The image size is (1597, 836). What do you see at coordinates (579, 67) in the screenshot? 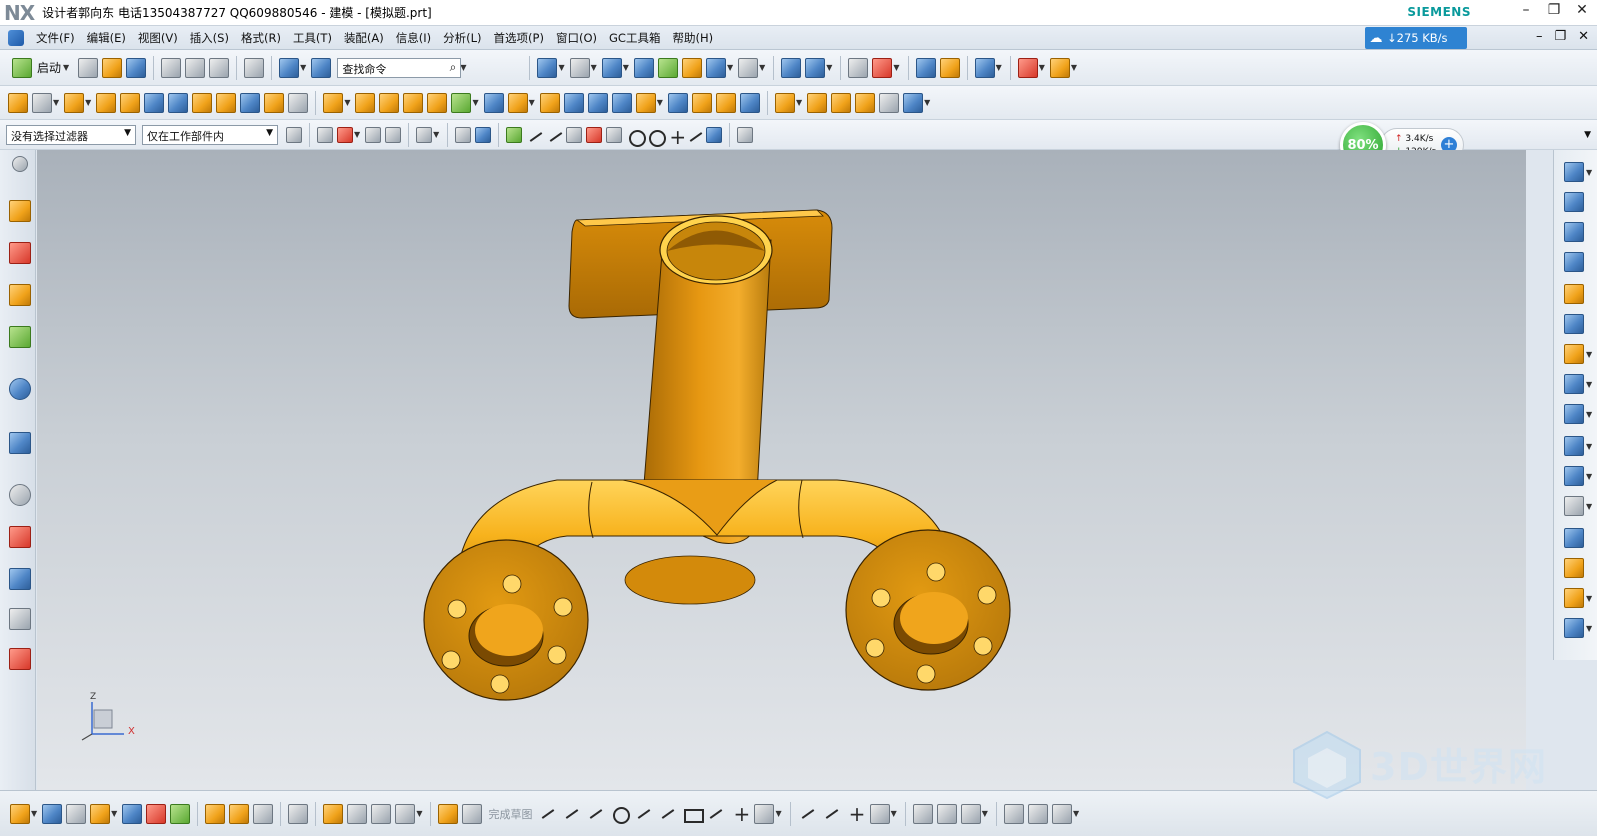
I see `render-style-icon` at bounding box center [579, 67].